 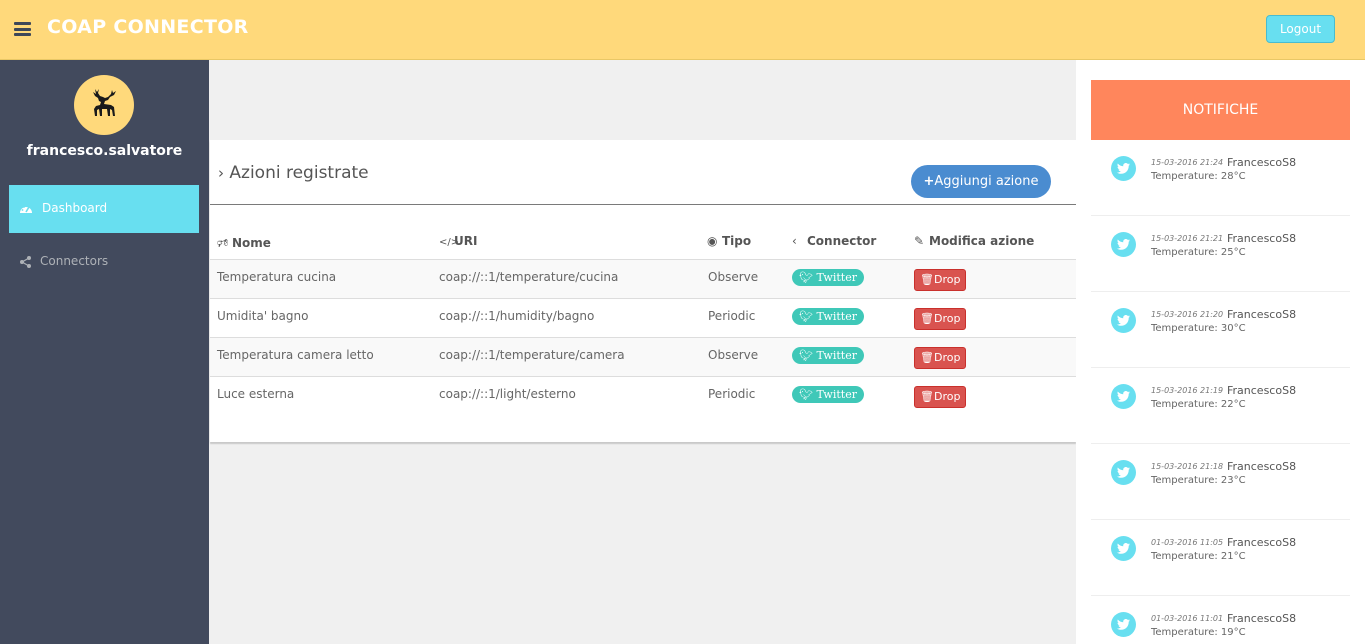 I want to click on app-title: COAP CONNECTOR, so click(x=148, y=27).